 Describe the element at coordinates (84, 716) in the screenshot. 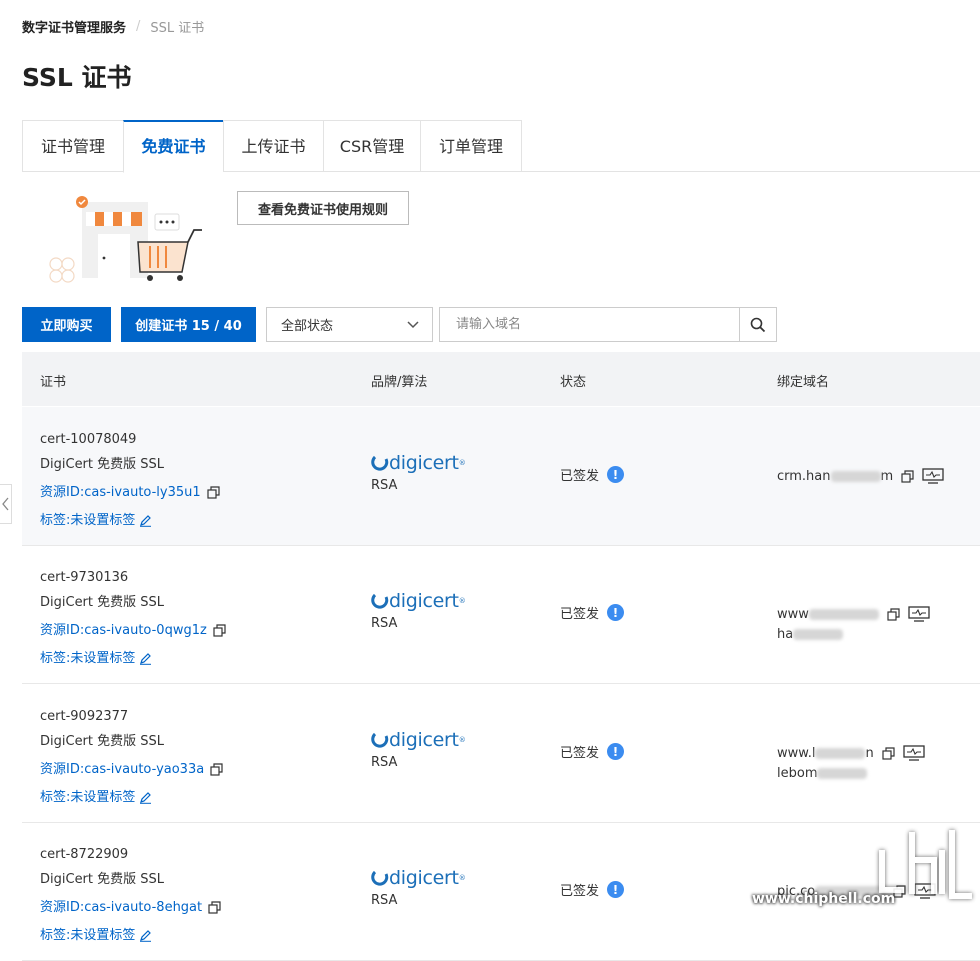

I see `cert-name: cert-9092377` at that location.